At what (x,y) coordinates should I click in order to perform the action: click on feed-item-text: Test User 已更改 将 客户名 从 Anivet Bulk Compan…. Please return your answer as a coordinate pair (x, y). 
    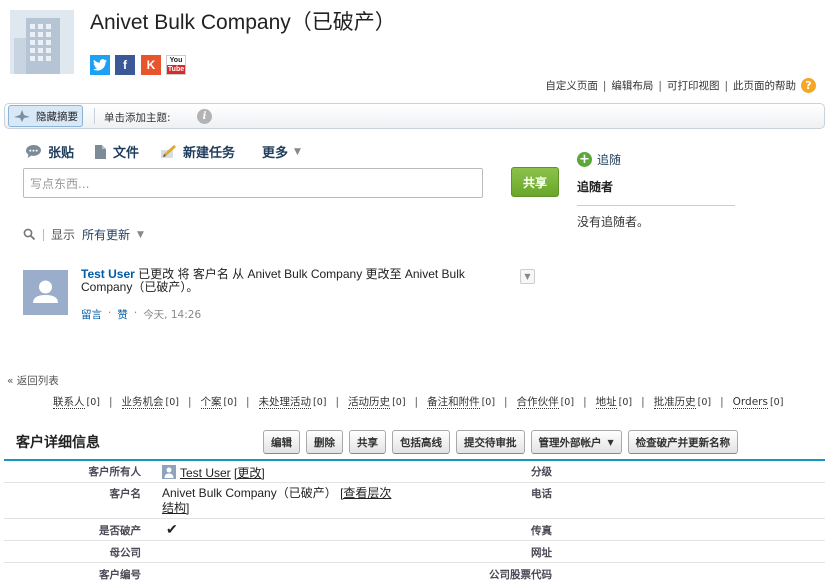
    Looking at the image, I should click on (273, 280).